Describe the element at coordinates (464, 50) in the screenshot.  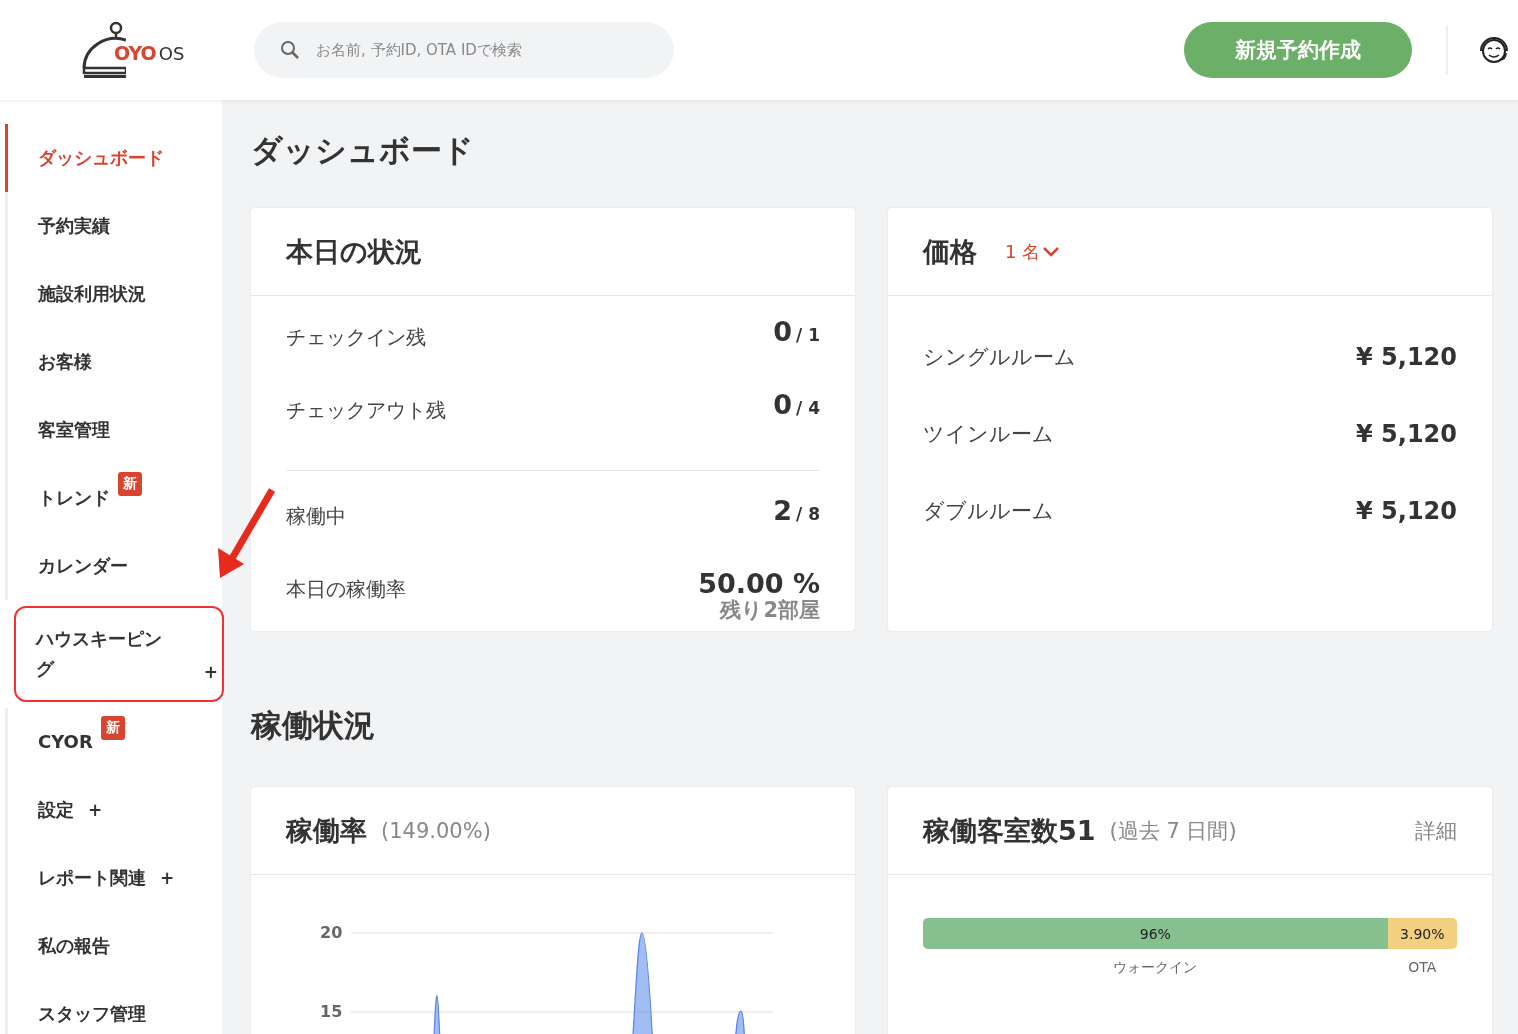
I see `search-field: お名前, 予約ID, OTA IDで検索` at that location.